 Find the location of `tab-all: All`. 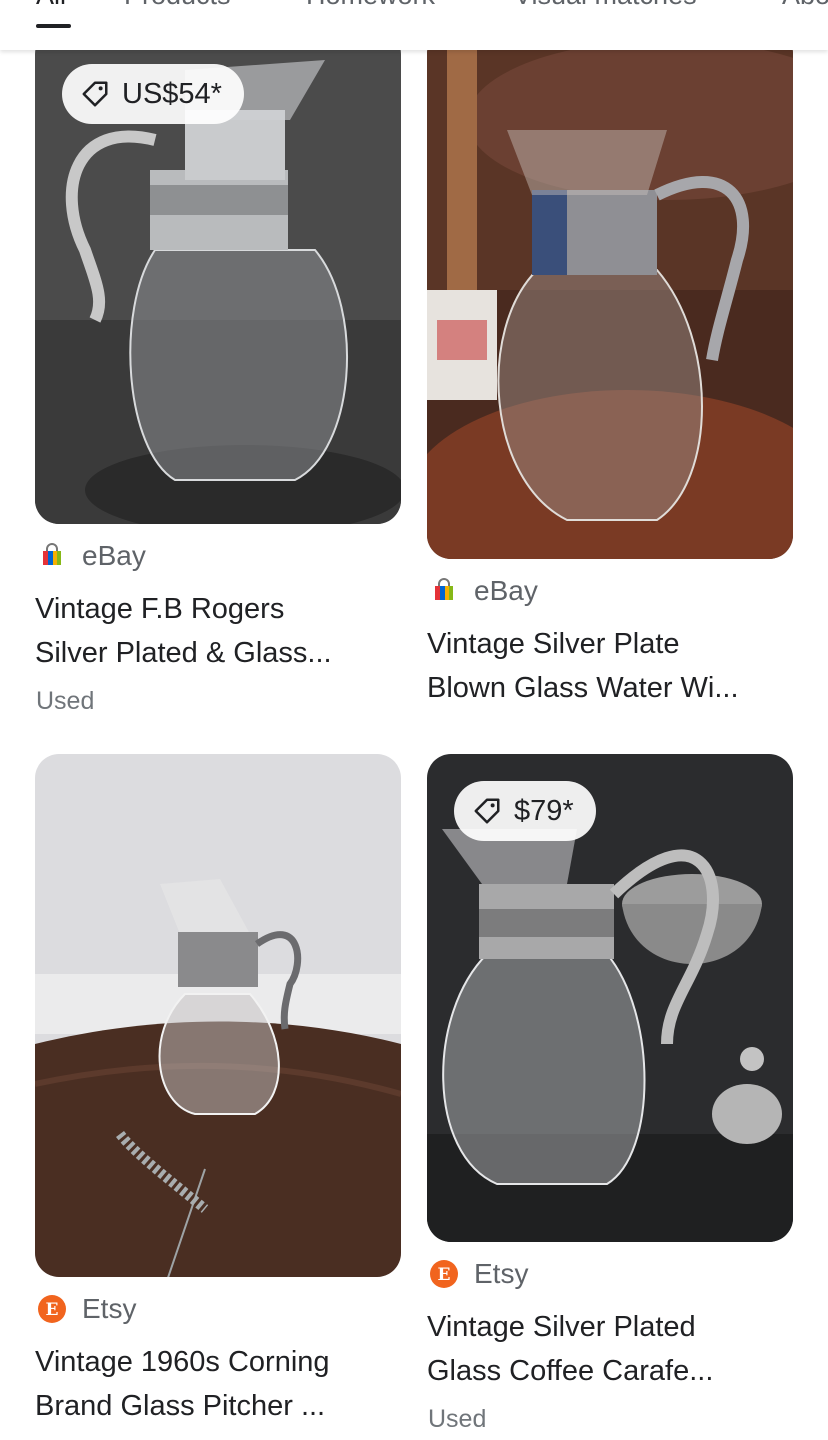

tab-all: All is located at coordinates (51, 10).